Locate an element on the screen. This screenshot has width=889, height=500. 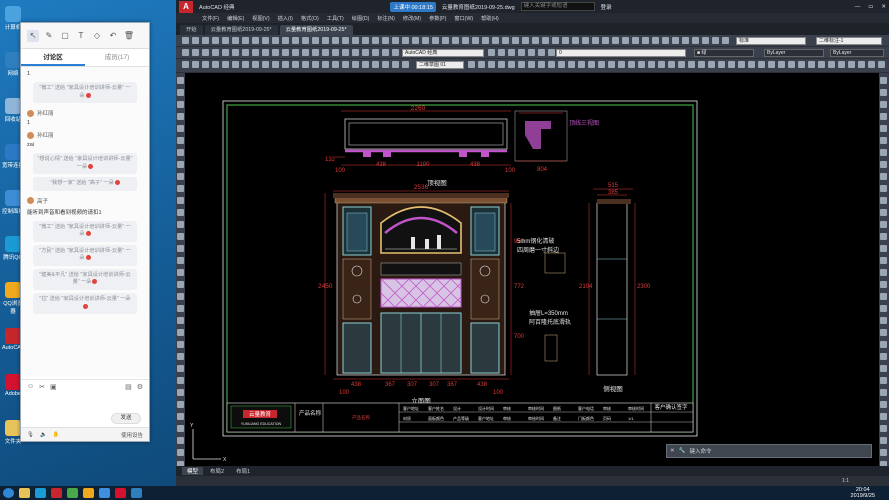
command-line: ✕ 🔧 键入命令 is located at coordinates (769, 451).